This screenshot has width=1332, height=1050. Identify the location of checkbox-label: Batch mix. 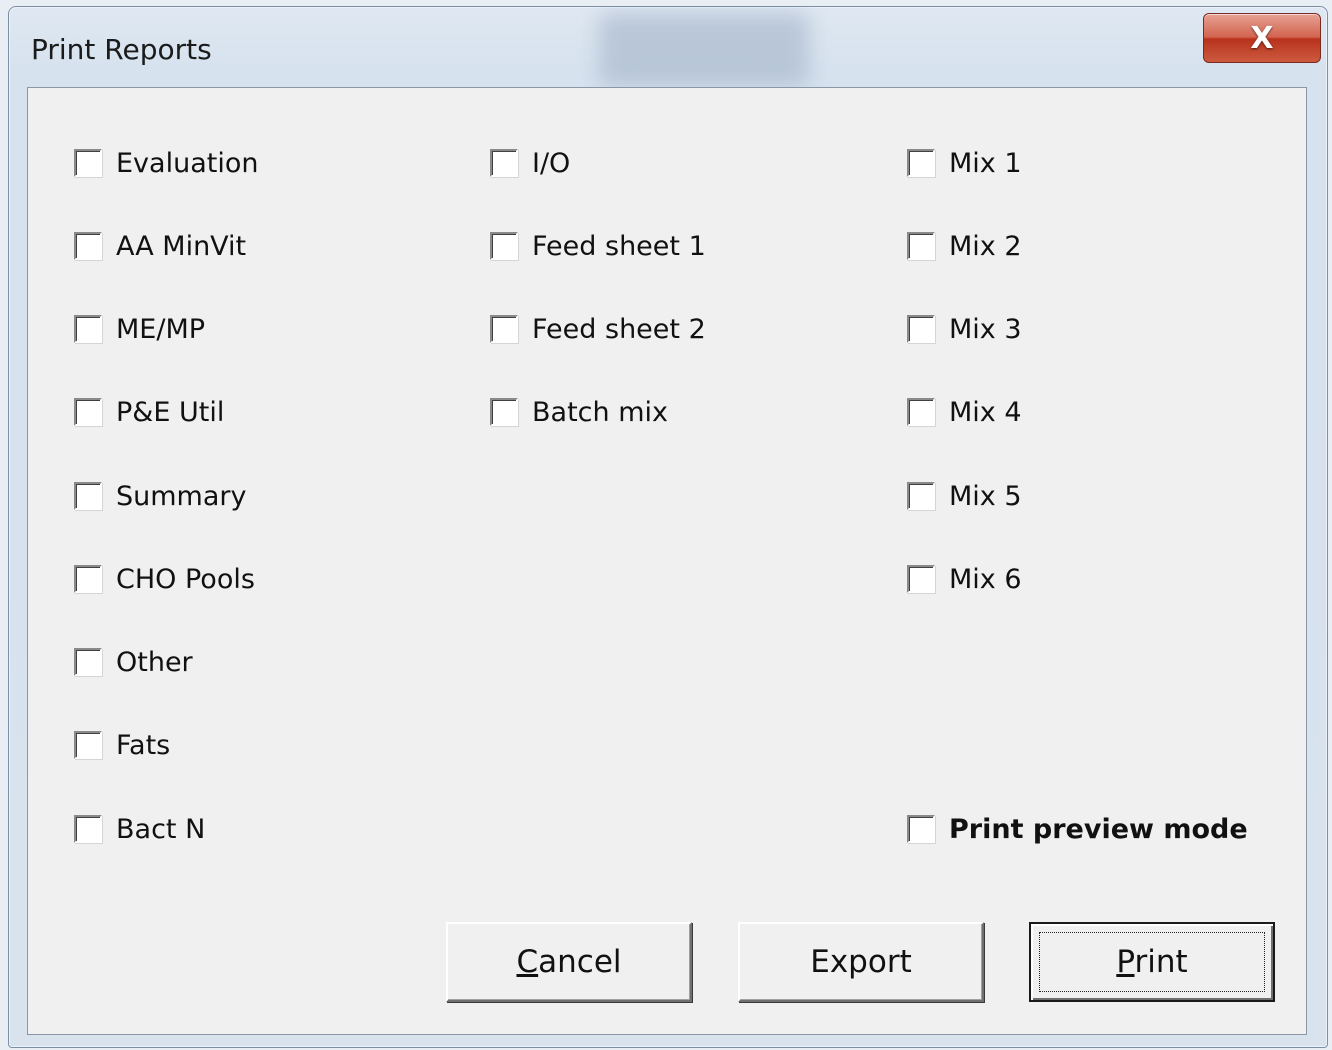
(600, 412).